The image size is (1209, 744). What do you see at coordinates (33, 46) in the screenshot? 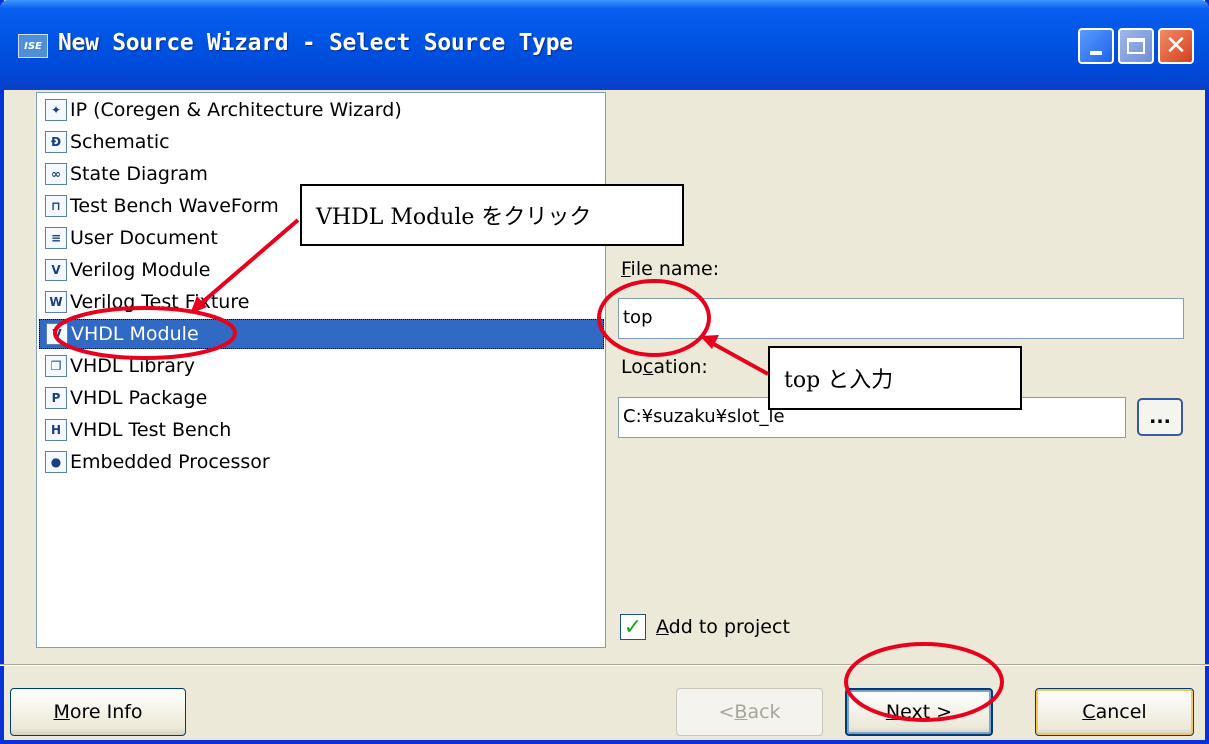
I see `ise-app-icon: ISE` at bounding box center [33, 46].